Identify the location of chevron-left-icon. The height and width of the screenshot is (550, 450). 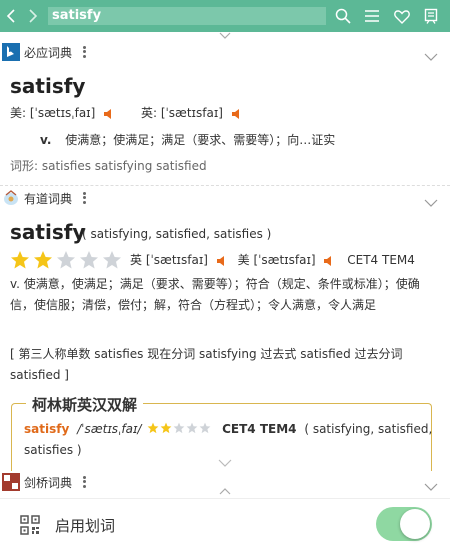
(10, 16).